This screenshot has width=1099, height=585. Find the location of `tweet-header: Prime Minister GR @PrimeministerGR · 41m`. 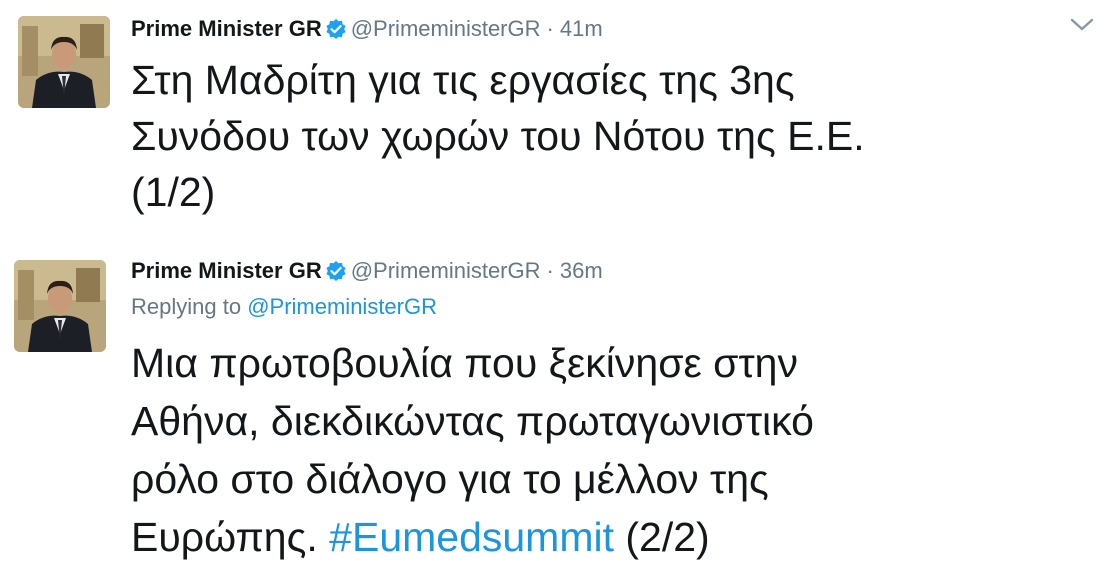

tweet-header: Prime Minister GR @PrimeministerGR · 41m is located at coordinates (367, 29).